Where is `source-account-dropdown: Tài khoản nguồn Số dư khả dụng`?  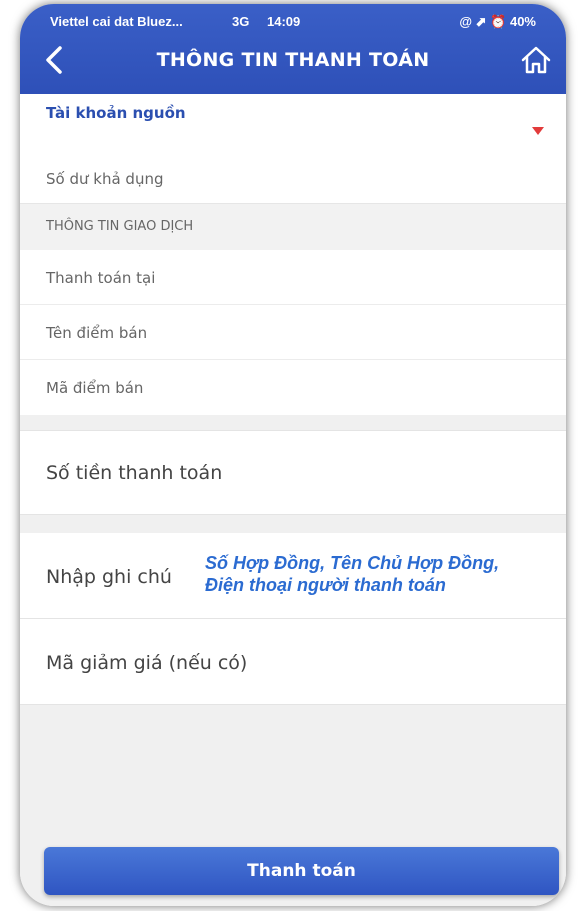
source-account-dropdown: Tài khoản nguồn Số dư khả dụng is located at coordinates (293, 149).